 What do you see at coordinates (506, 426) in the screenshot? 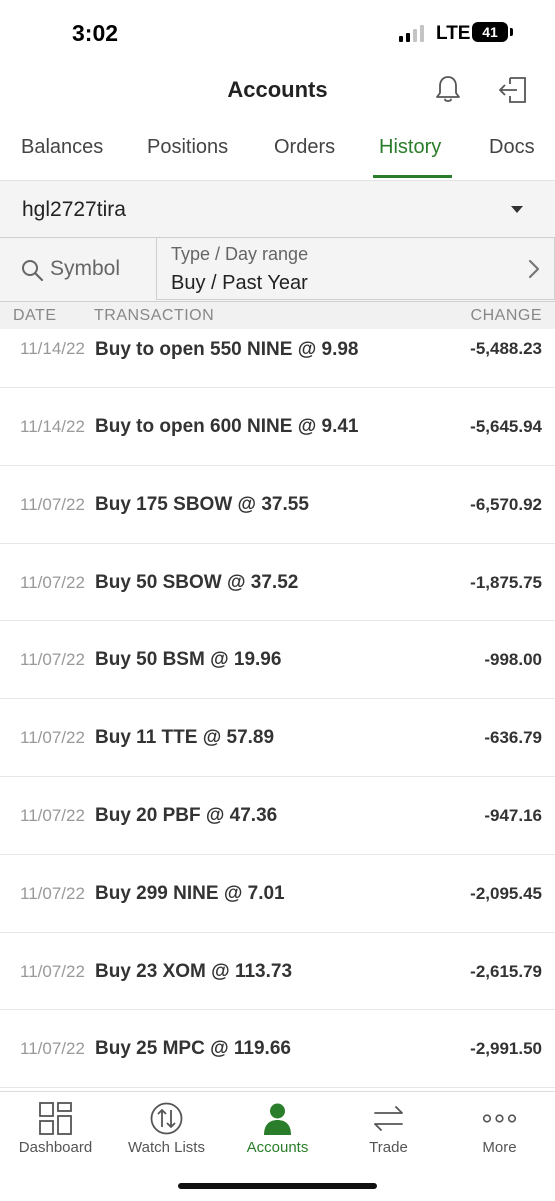
I see `transaction-change: -5,645.94` at bounding box center [506, 426].